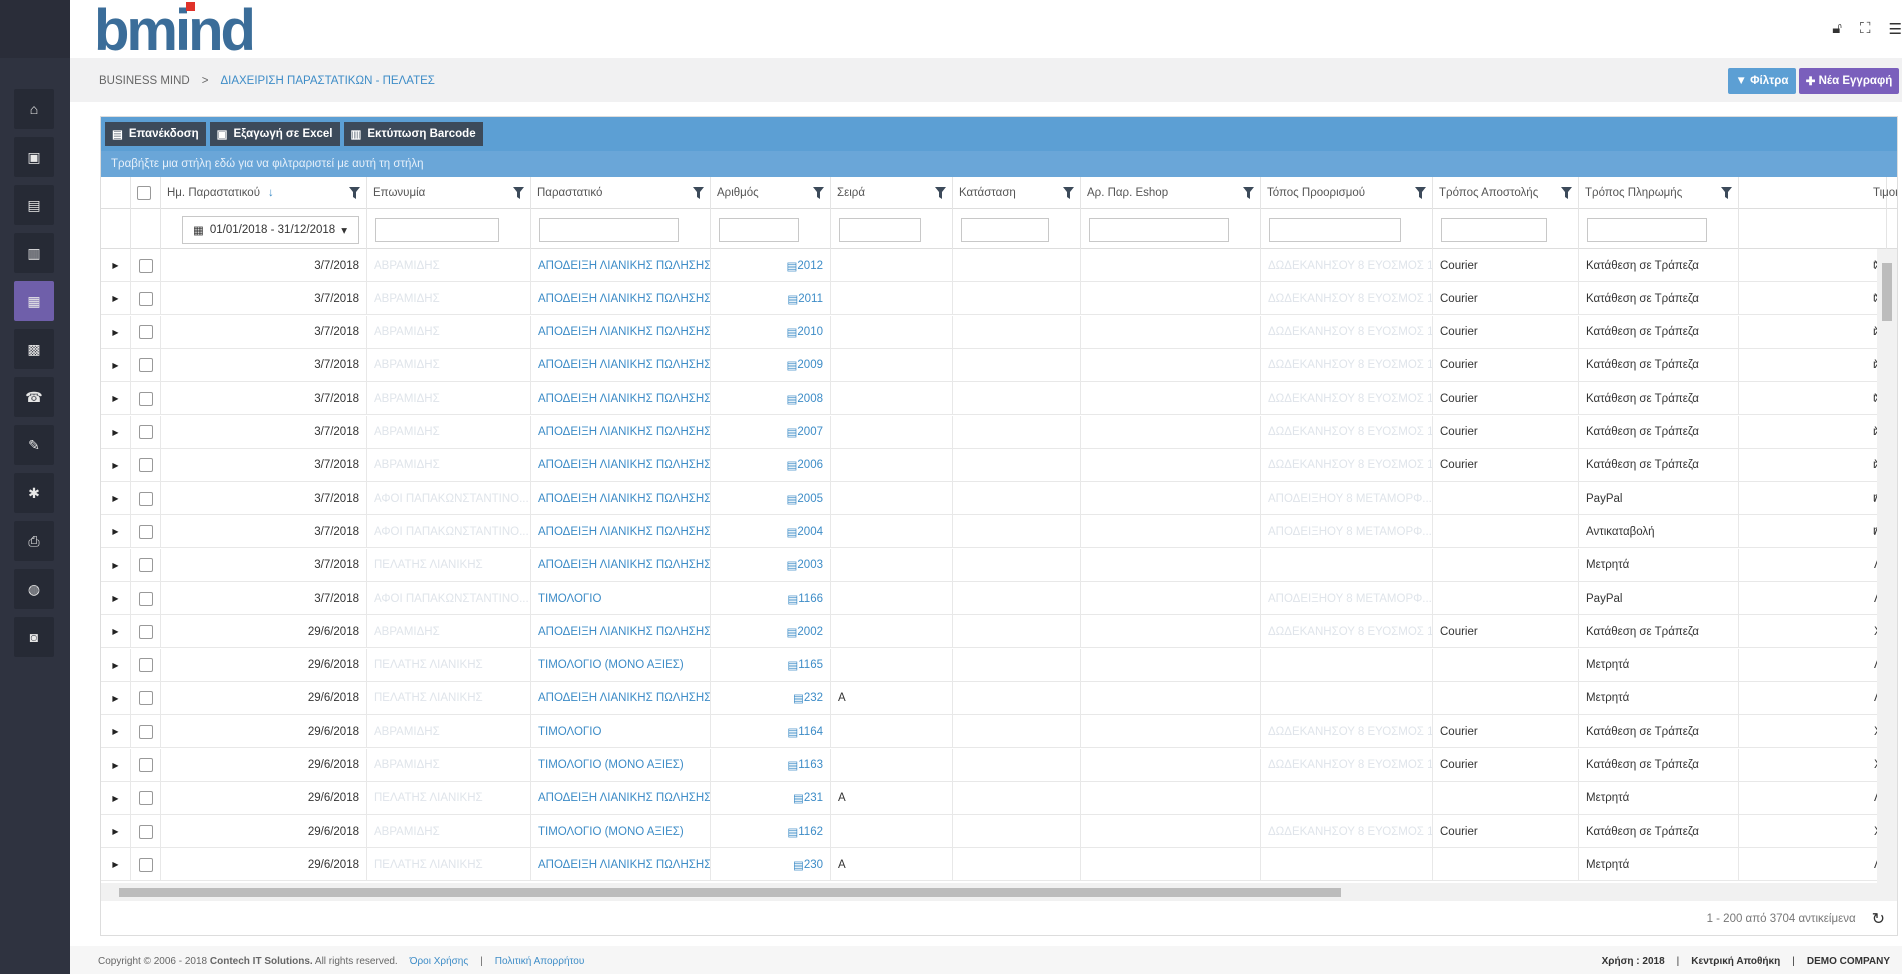 This screenshot has width=1902, height=974. What do you see at coordinates (449, 193) in the screenshot?
I see `column-header: Επωνυμία` at bounding box center [449, 193].